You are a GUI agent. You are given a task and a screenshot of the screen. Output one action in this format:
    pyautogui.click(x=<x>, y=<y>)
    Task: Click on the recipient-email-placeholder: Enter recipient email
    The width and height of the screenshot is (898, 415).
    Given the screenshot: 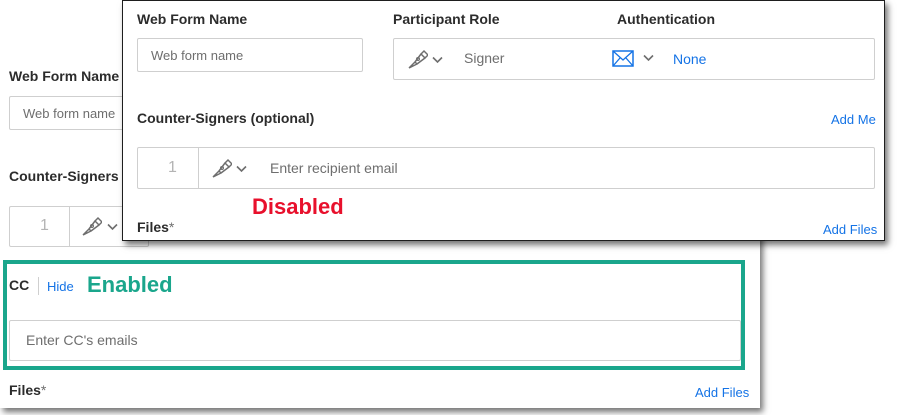 What is the action you would take?
    pyautogui.click(x=334, y=168)
    